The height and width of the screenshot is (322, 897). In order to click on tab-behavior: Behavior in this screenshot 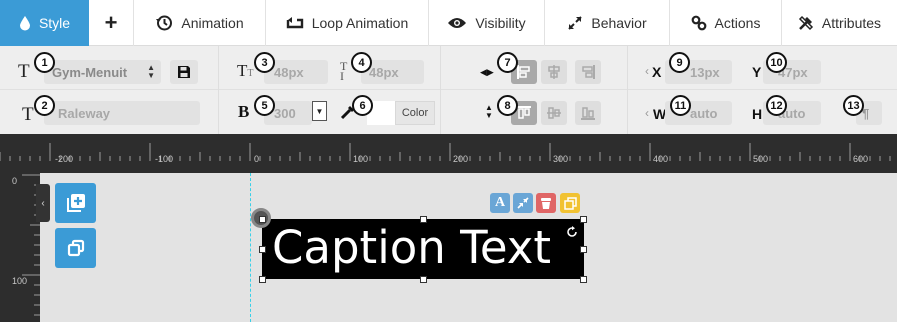, I will do `click(607, 23)`.